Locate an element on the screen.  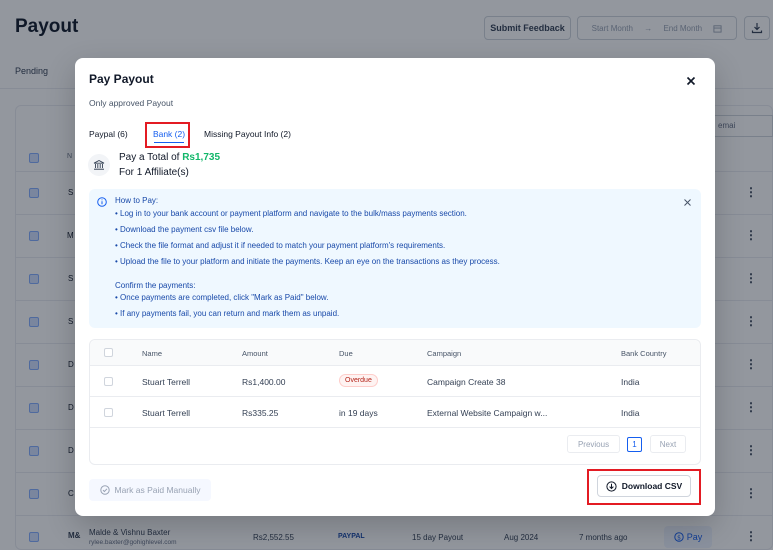
next-page-button: Next is located at coordinates (668, 444).